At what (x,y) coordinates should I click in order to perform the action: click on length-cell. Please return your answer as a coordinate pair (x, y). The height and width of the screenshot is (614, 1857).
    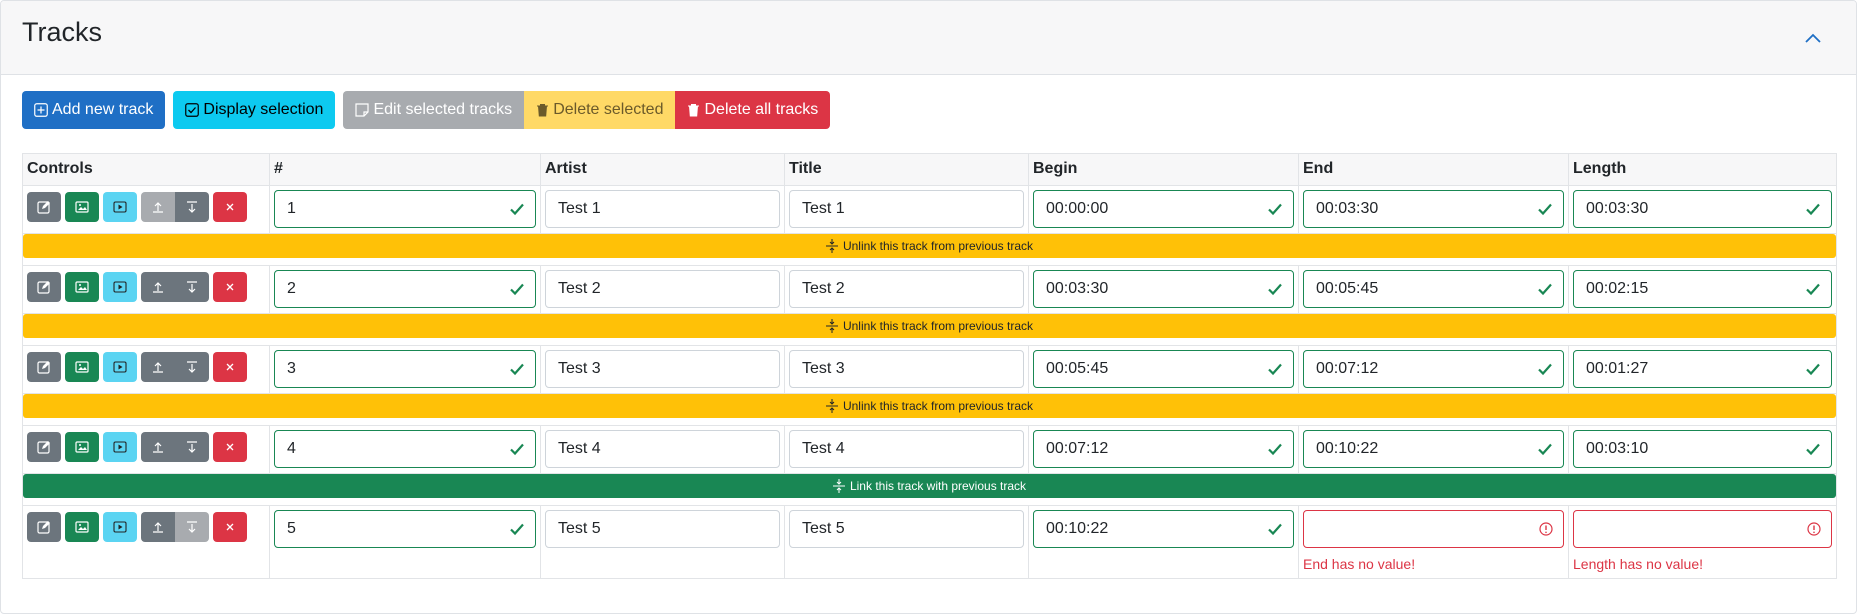
    Looking at the image, I should click on (1702, 449).